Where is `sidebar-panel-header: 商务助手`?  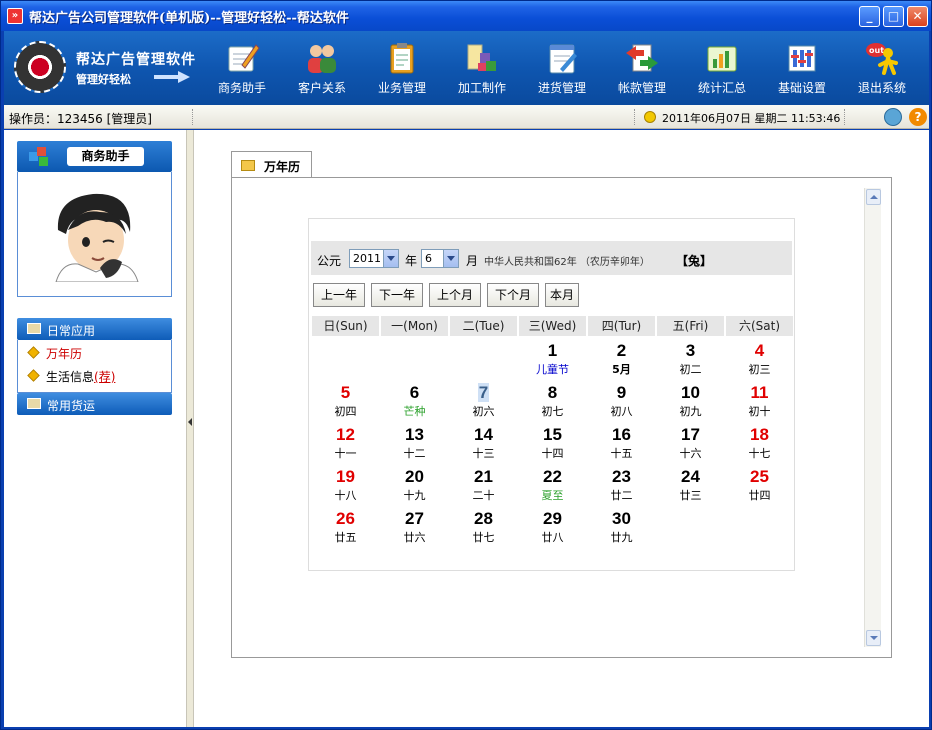 sidebar-panel-header: 商务助手 is located at coordinates (94, 156).